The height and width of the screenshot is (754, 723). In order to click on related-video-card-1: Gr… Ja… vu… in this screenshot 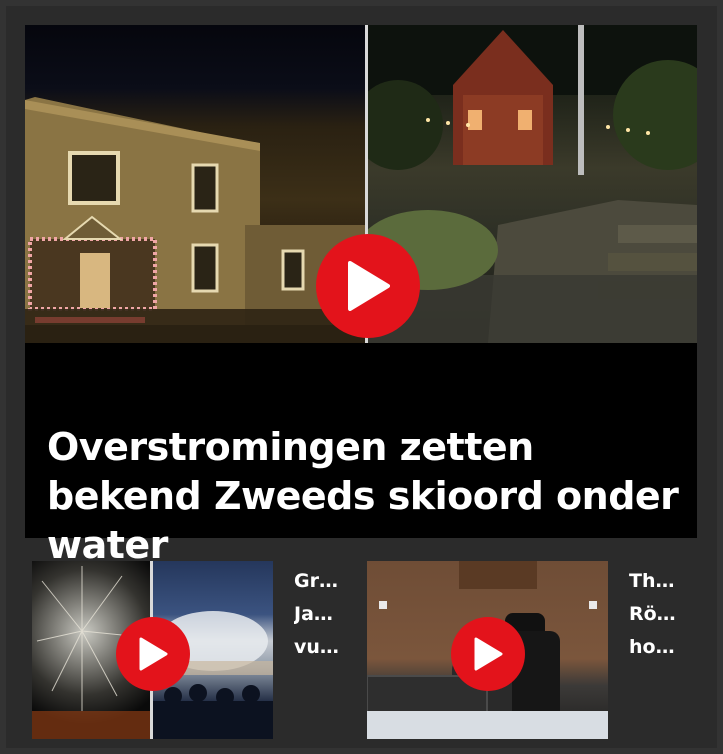, I will do `click(187, 650)`.